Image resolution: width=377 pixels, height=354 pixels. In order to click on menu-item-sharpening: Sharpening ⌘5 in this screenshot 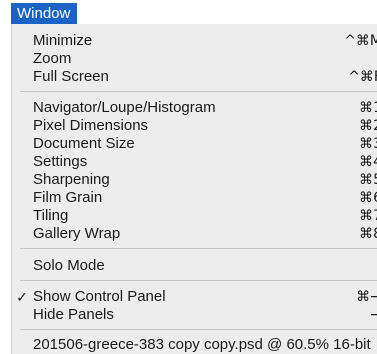, I will do `click(194, 180)`.